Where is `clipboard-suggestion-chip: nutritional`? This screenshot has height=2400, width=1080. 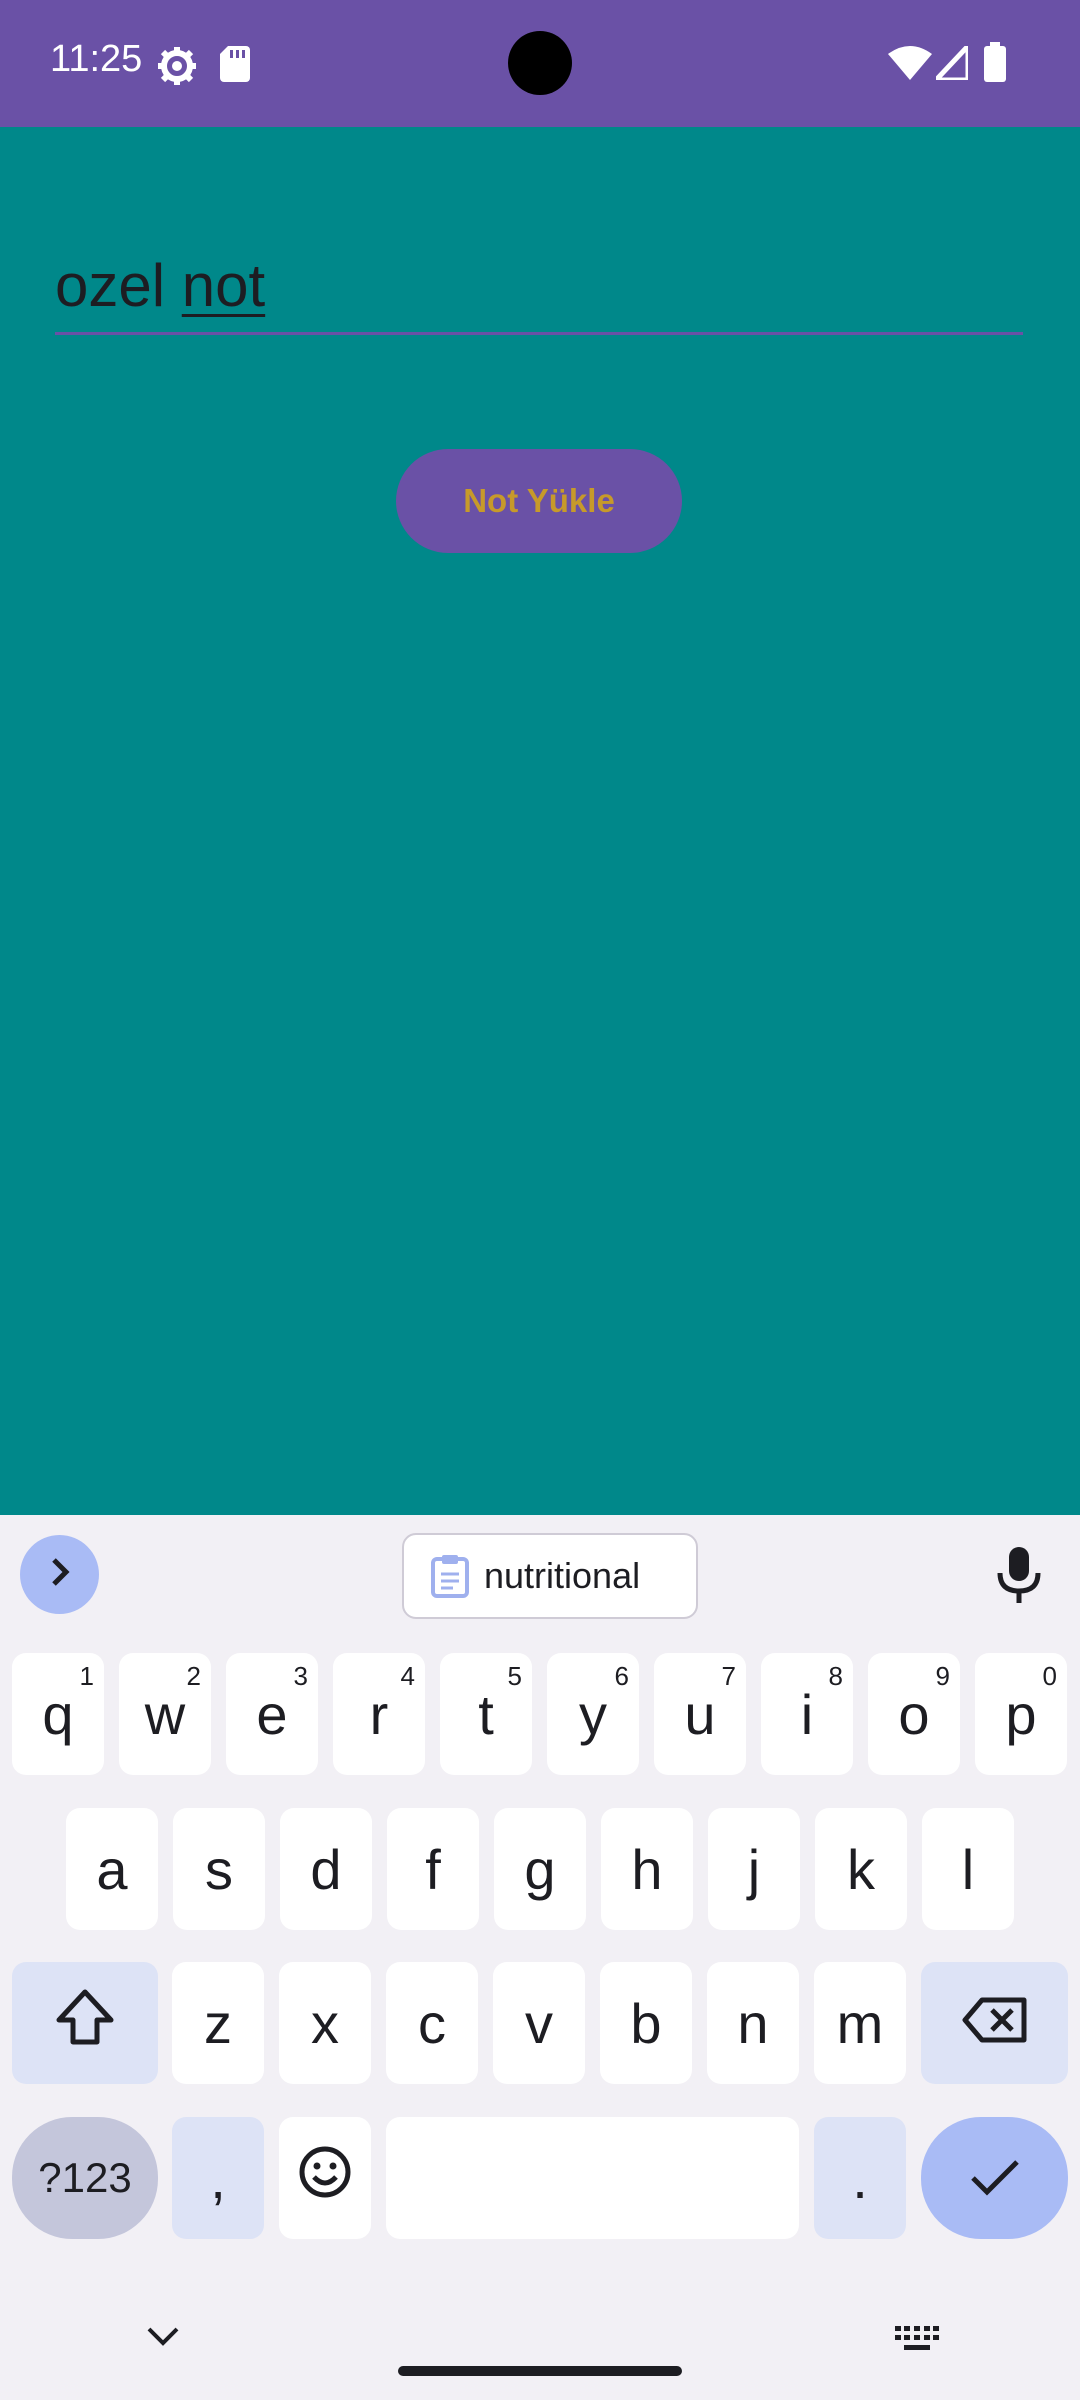 clipboard-suggestion-chip: nutritional is located at coordinates (550, 1576).